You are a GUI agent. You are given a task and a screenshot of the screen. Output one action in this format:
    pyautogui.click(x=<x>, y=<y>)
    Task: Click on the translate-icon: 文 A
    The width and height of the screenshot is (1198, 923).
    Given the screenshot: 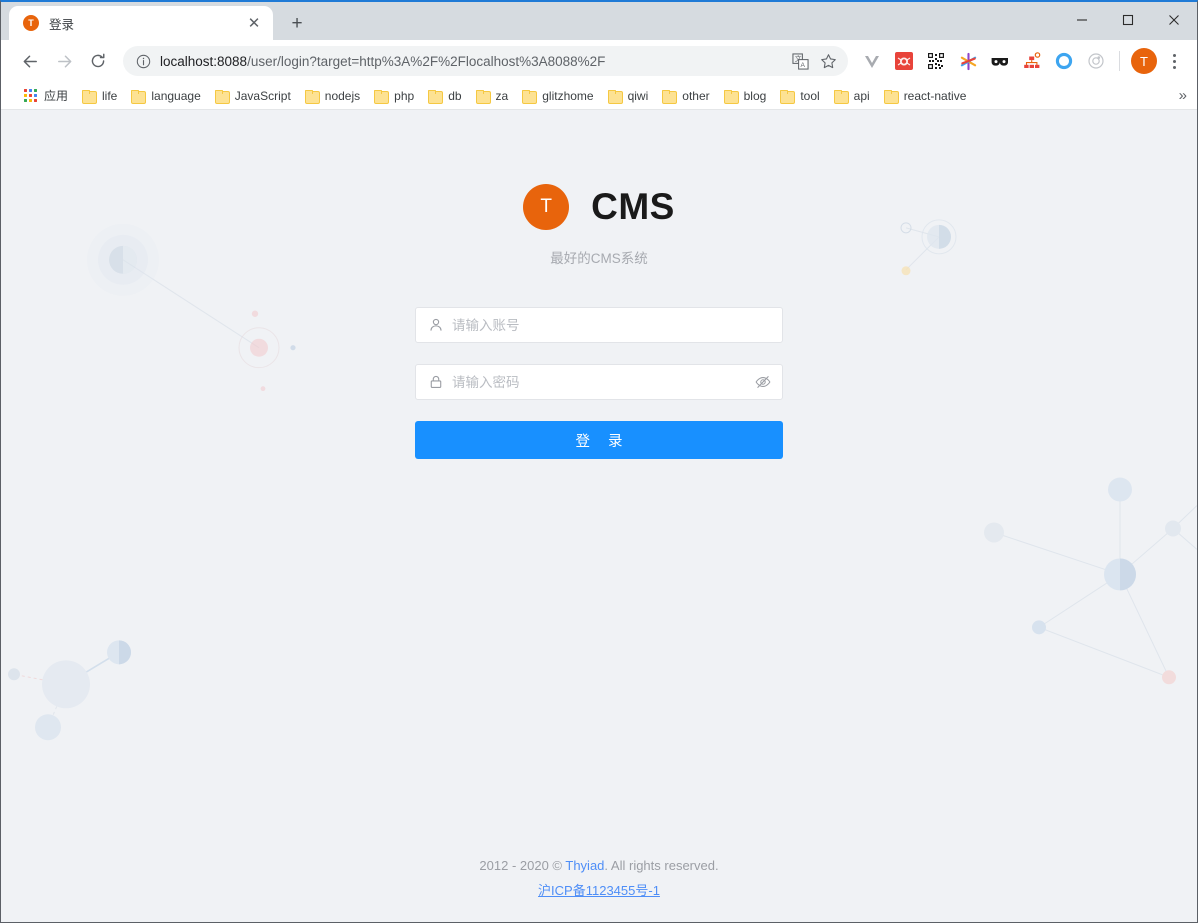 What is the action you would take?
    pyautogui.click(x=800, y=61)
    